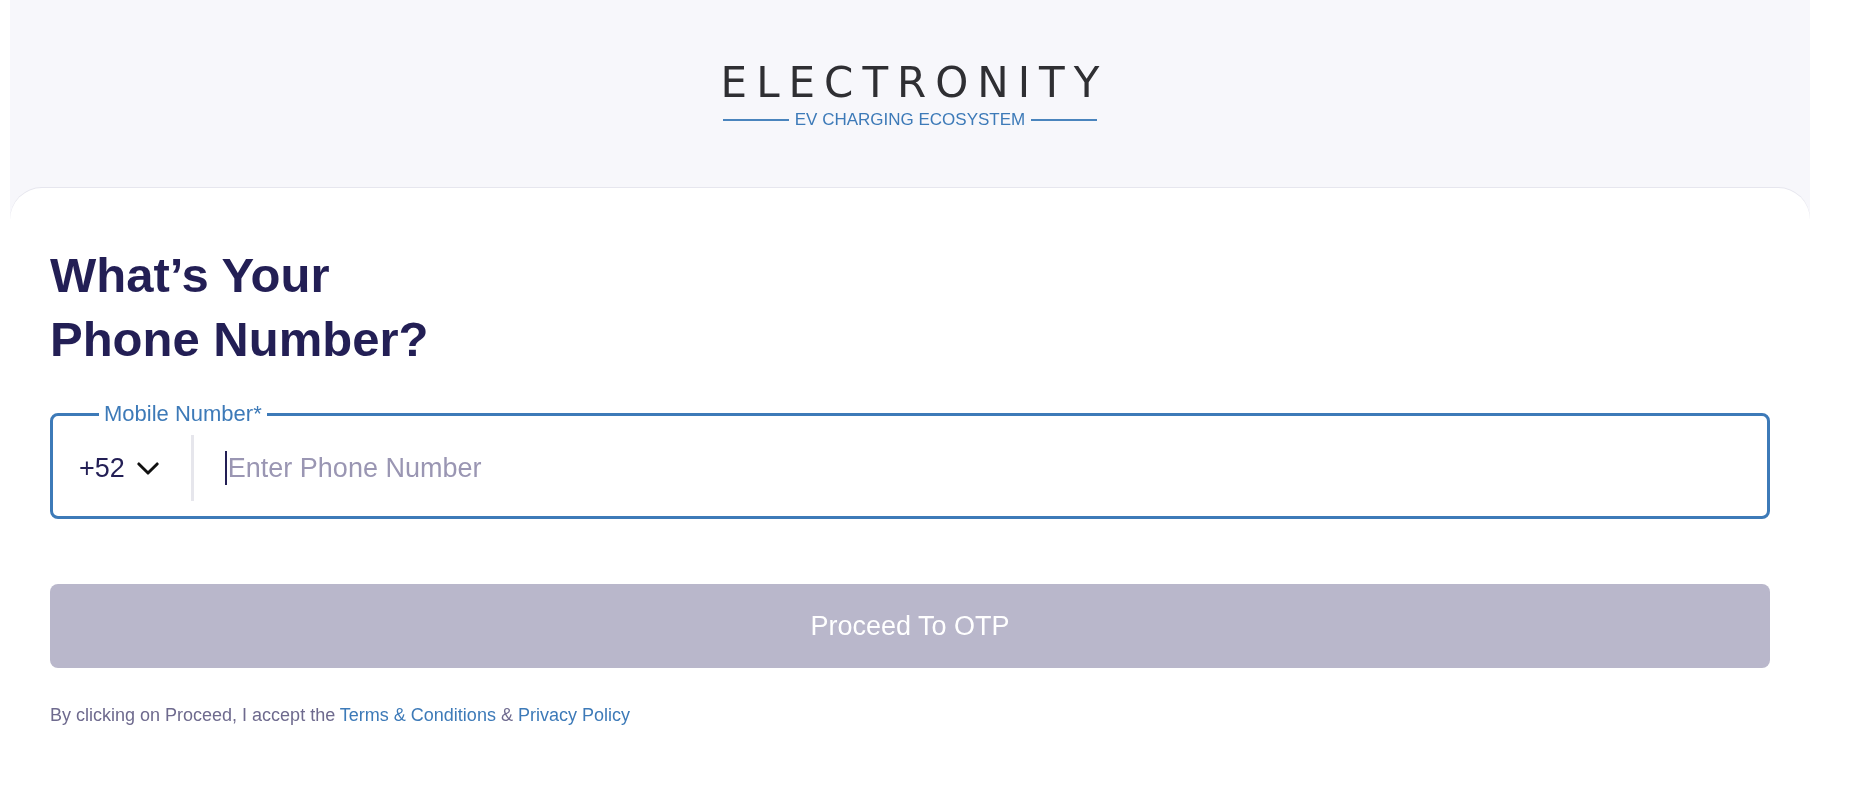 The image size is (1866, 798). Describe the element at coordinates (119, 468) in the screenshot. I see `country-code-dropdown: +52` at that location.